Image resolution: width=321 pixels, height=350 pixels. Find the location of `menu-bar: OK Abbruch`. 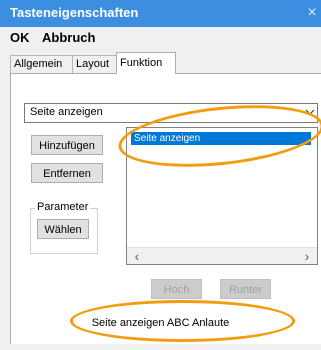

menu-bar: OK Abbruch is located at coordinates (160, 38).